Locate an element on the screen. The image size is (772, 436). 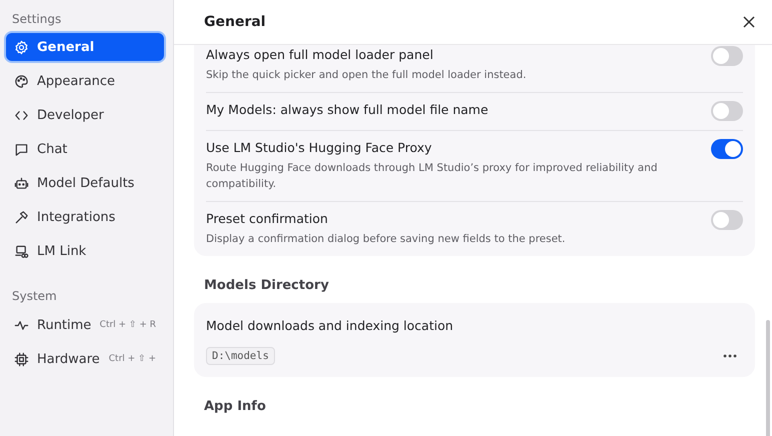
section-heading: Models Directory is located at coordinates (266, 285).